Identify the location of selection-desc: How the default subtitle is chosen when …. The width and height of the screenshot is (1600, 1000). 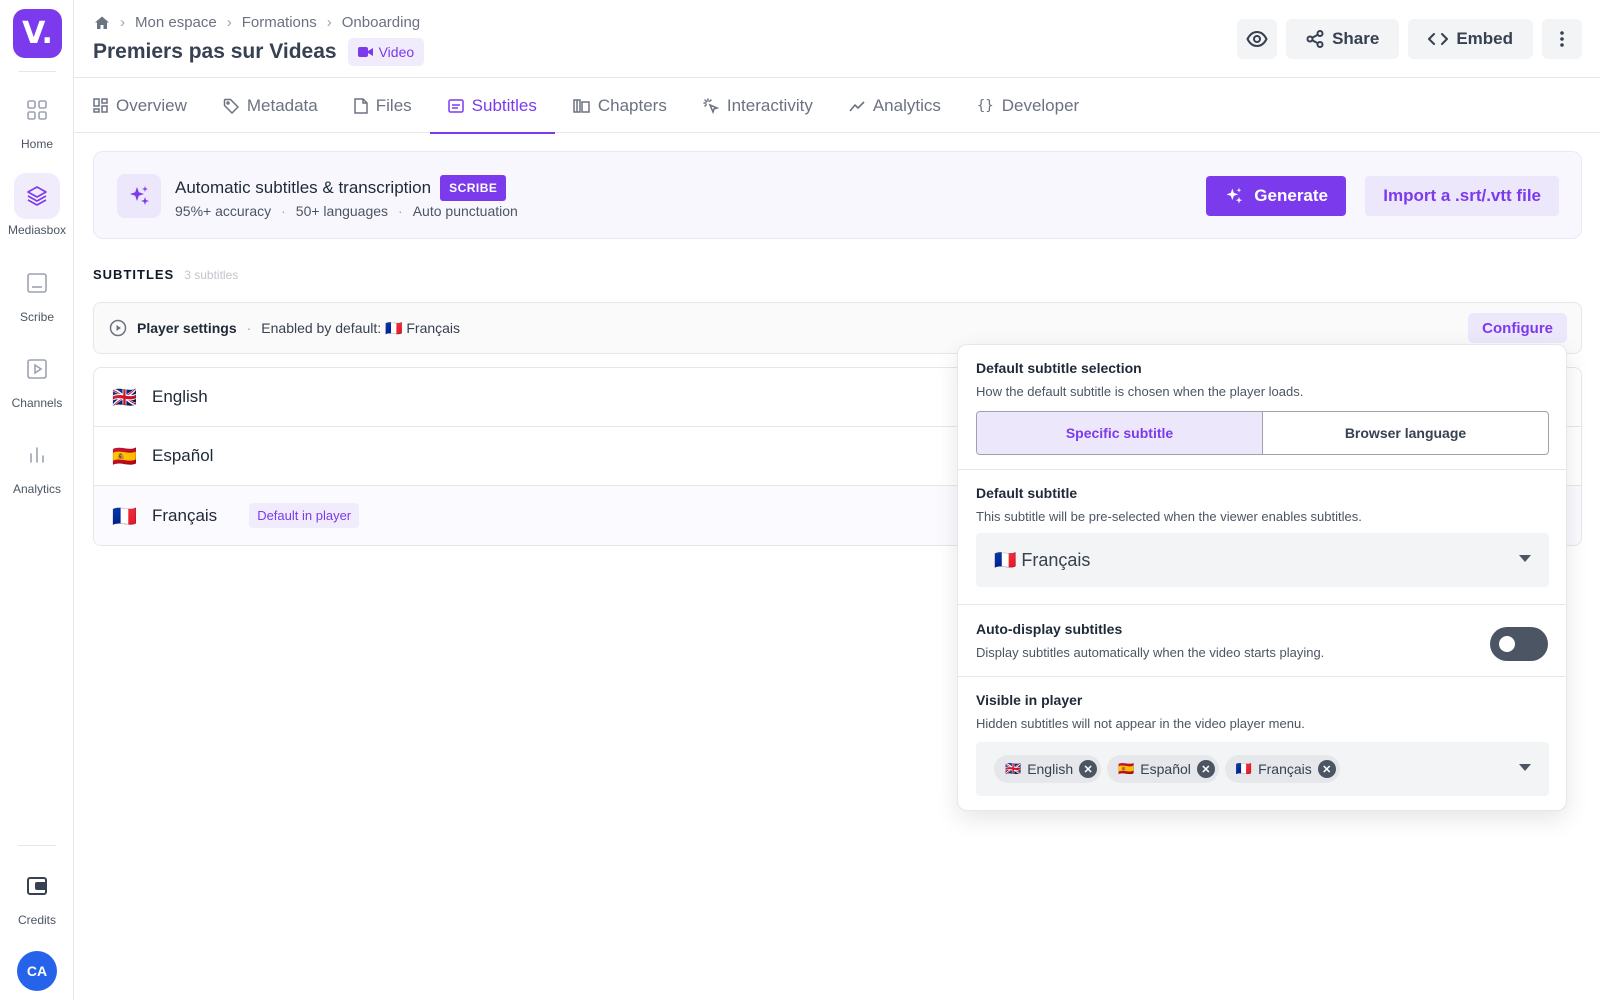
(1140, 391).